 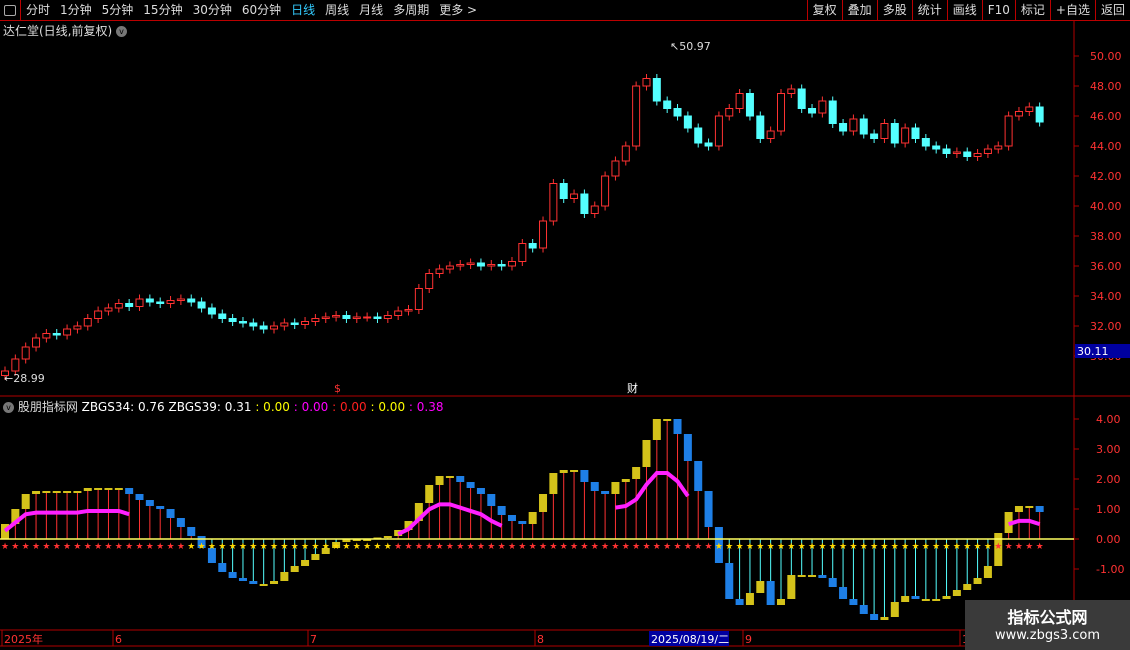 What do you see at coordinates (690, 46) in the screenshot?
I see `high-label: ↖50.97` at bounding box center [690, 46].